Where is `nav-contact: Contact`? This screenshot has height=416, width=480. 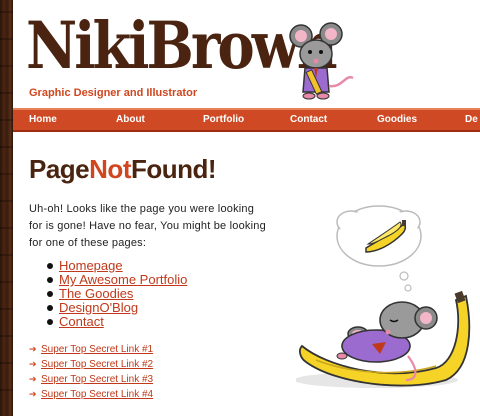 nav-contact: Contact is located at coordinates (308, 119).